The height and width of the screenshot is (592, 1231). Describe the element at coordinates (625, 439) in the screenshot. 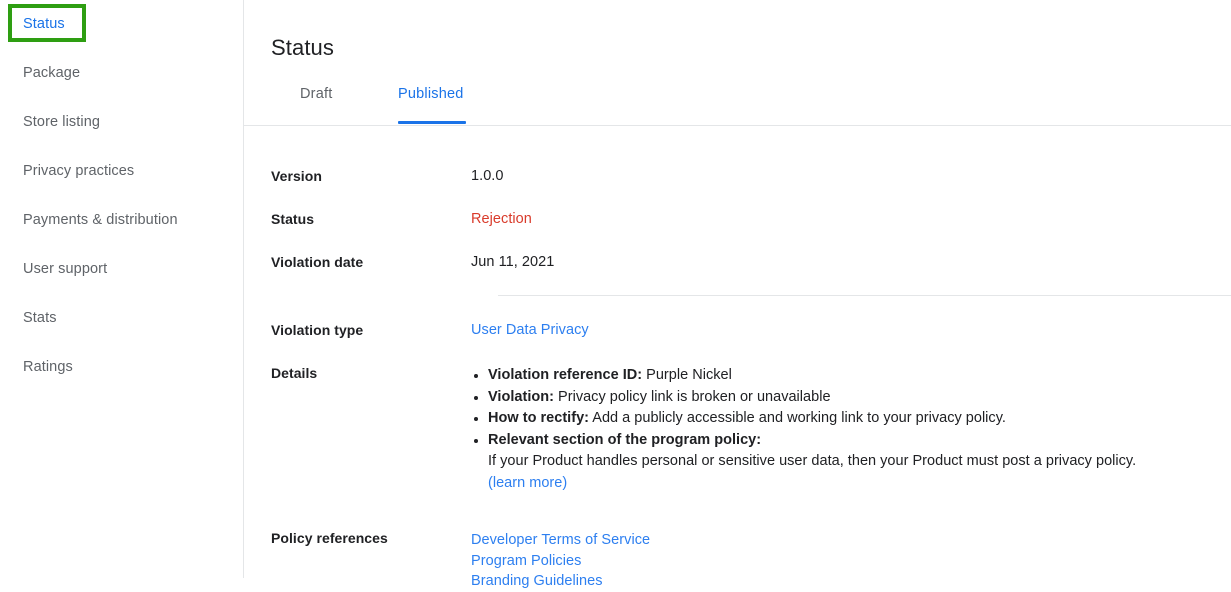

I see `bullet-term: Relevant section of the program policy:` at that location.